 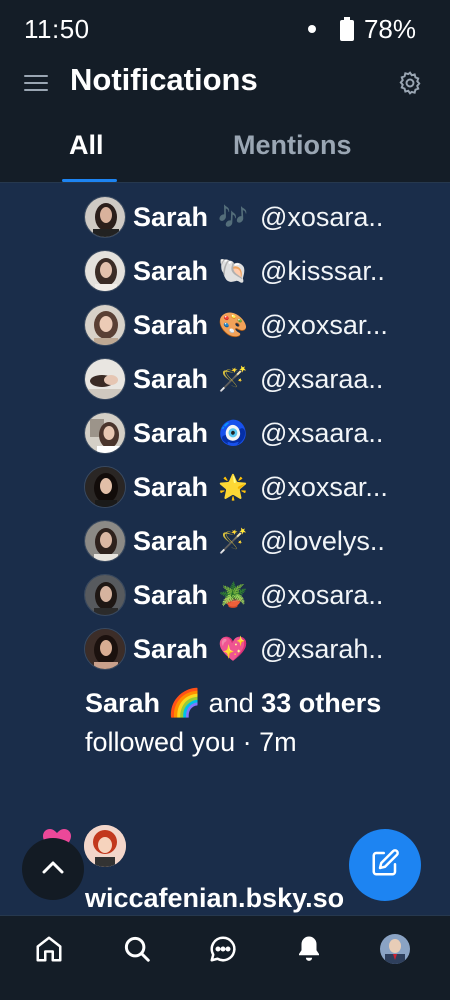 I want to click on battery-percent: 78%, so click(x=389, y=28).